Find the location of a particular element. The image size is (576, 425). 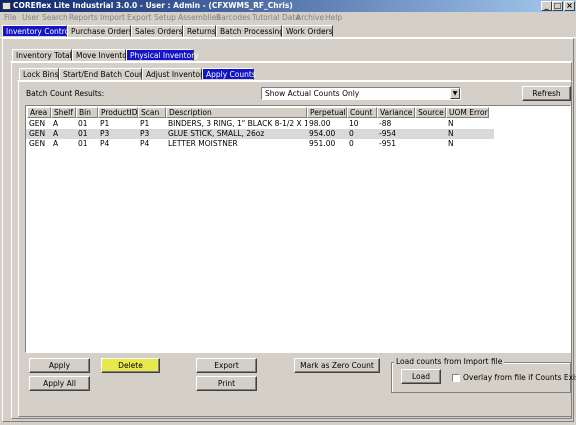

maximize-button: □ is located at coordinates (557, 6).